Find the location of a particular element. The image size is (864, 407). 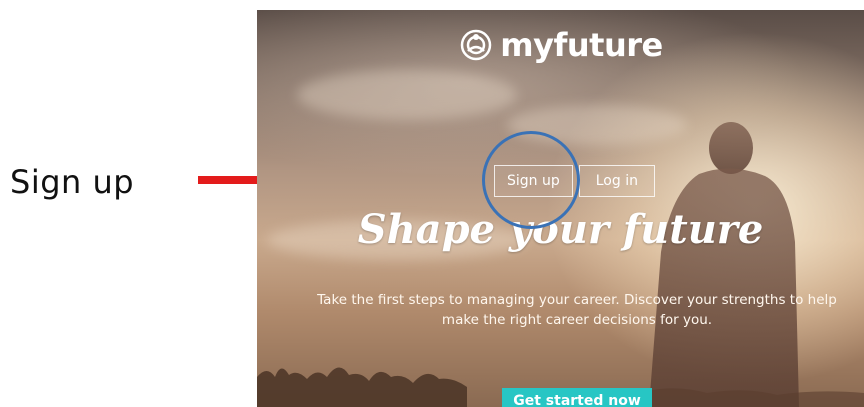

hero-headline: Shape your future is located at coordinates (560, 229).